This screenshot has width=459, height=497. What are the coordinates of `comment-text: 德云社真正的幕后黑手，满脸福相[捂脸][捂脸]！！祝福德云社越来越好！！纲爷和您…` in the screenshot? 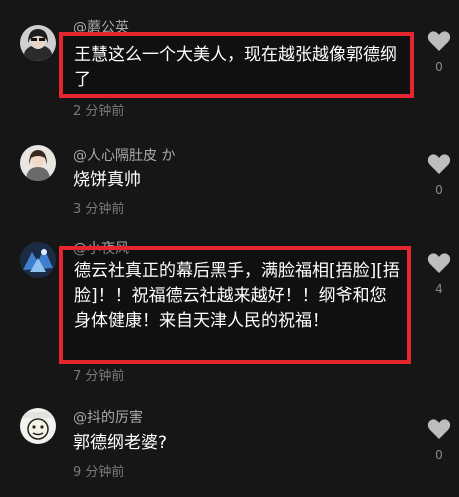 It's located at (237, 296).